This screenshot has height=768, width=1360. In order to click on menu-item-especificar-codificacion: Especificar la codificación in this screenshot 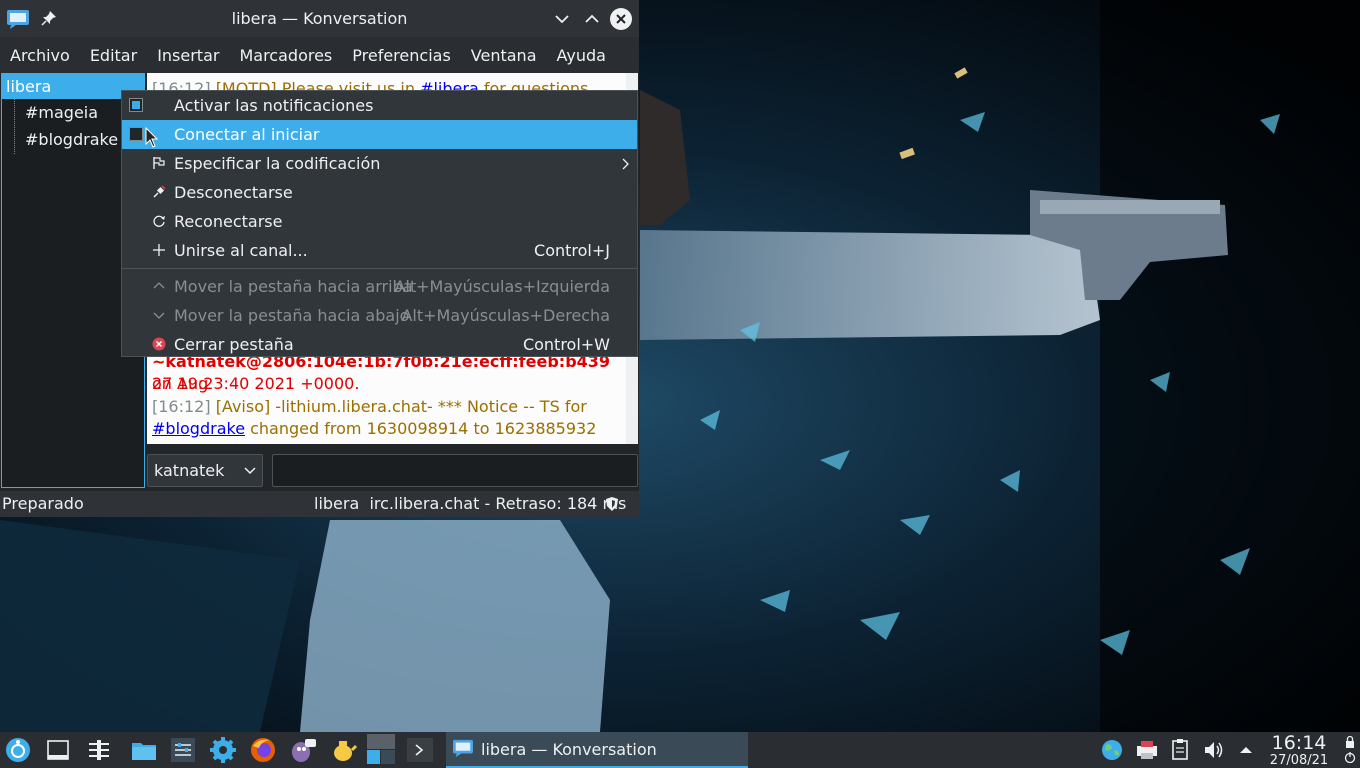, I will do `click(379, 163)`.